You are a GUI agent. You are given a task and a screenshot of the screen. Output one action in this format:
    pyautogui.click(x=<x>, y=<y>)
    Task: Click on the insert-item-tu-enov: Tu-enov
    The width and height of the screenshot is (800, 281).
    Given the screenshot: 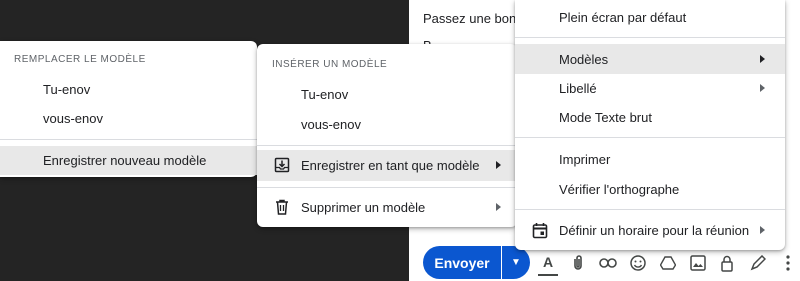 What is the action you would take?
    pyautogui.click(x=387, y=94)
    